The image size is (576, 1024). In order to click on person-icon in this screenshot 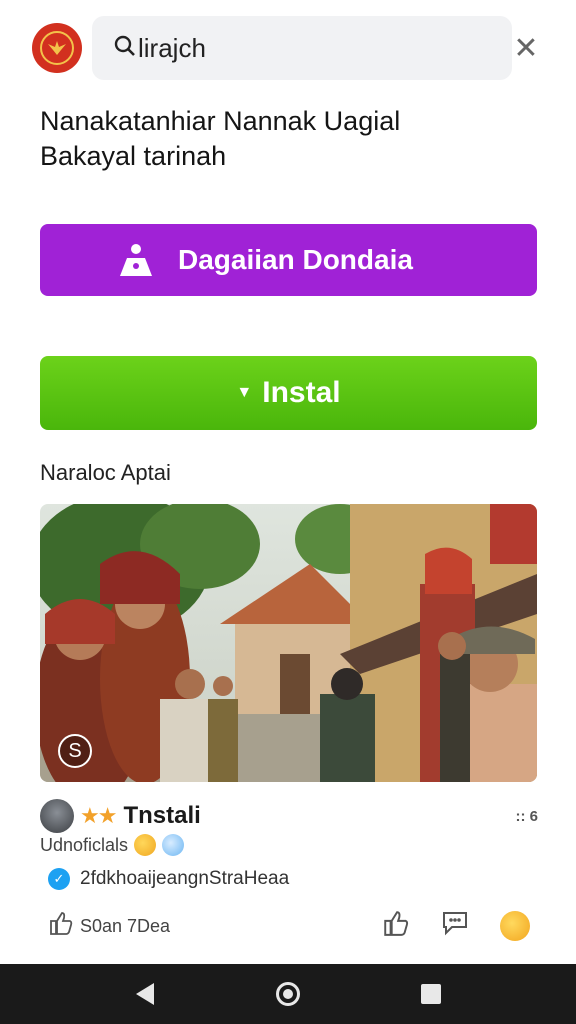, I will do `click(136, 260)`.